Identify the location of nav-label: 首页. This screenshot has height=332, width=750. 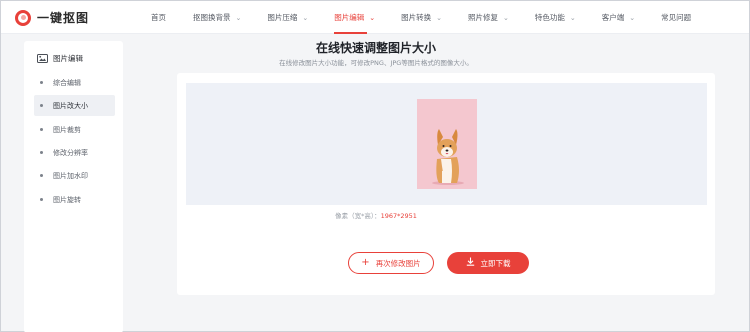
(158, 17).